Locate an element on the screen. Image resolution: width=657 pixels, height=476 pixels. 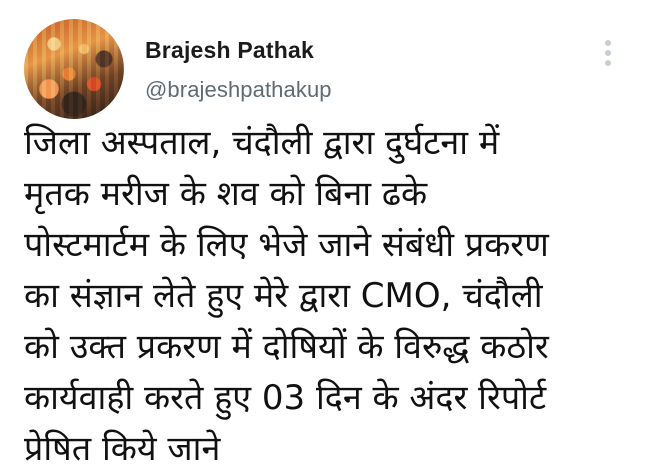
avatar-photo is located at coordinates (74, 69).